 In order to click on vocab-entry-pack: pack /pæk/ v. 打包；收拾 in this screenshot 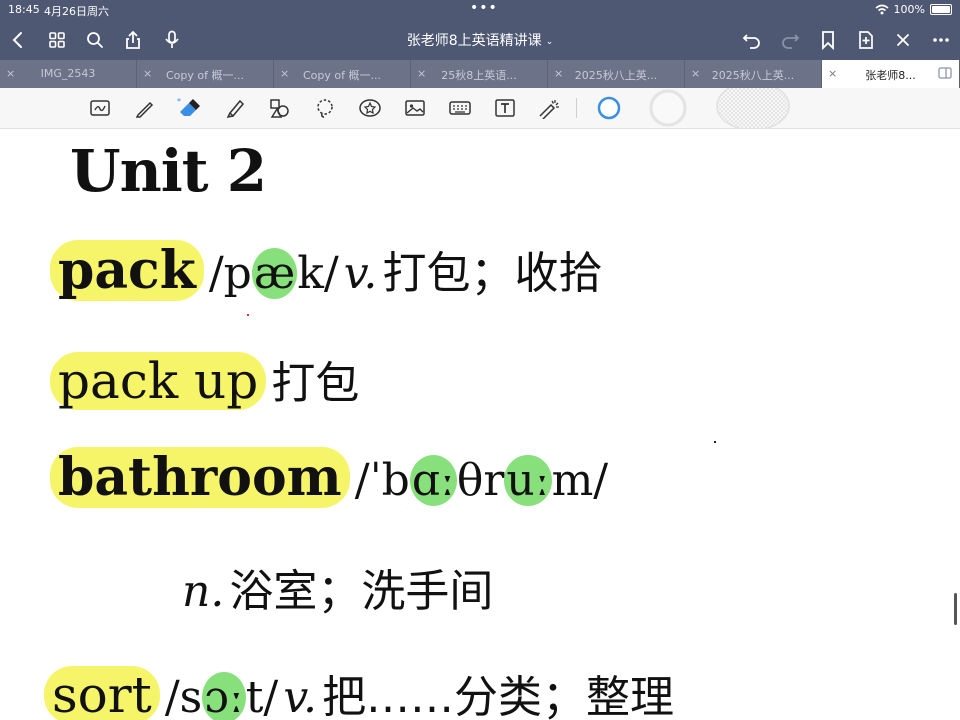, I will do `click(326, 269)`.